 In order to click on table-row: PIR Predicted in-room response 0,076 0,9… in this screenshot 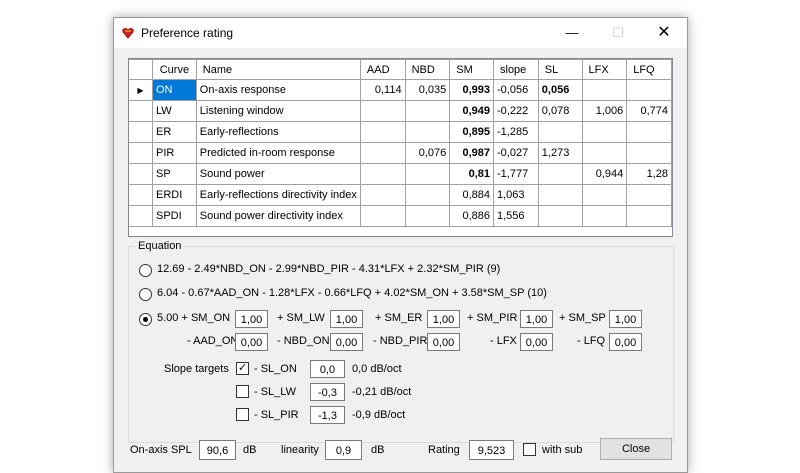, I will do `click(400, 153)`.